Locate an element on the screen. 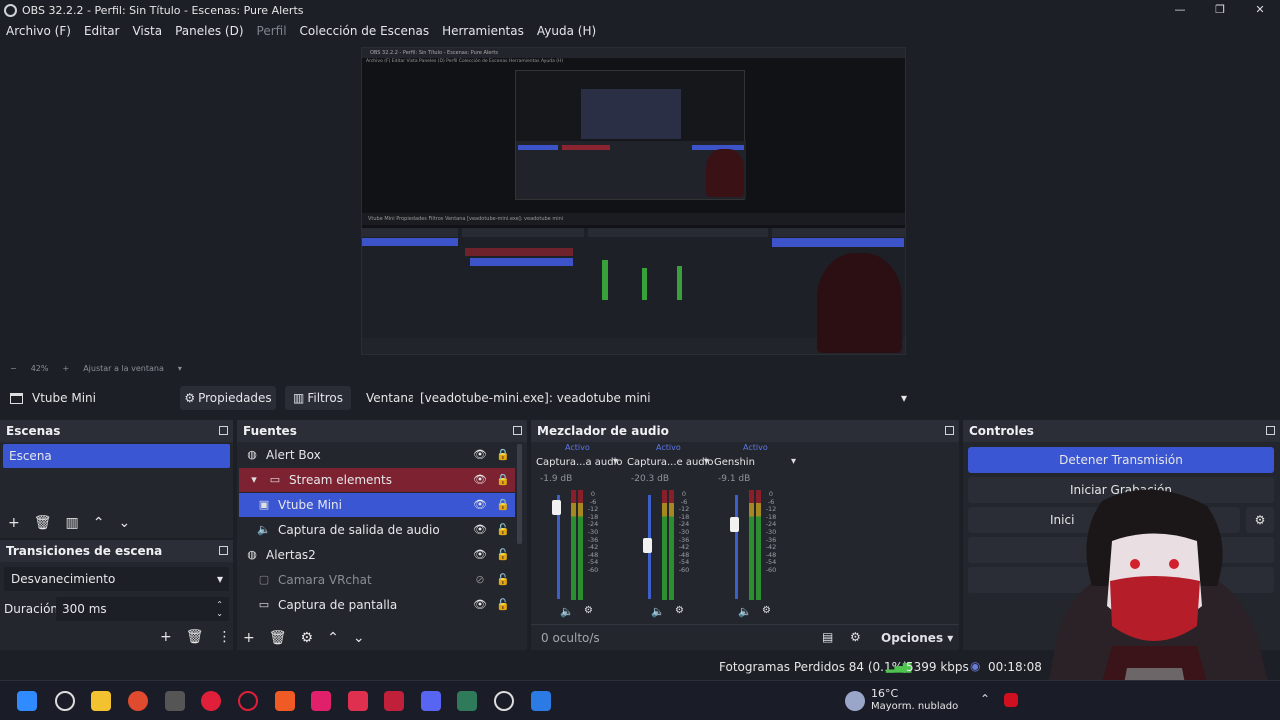 The width and height of the screenshot is (1280, 720). source-item-folder: ▾ ▭ Stream elements 👁 🔒 is located at coordinates (377, 480).